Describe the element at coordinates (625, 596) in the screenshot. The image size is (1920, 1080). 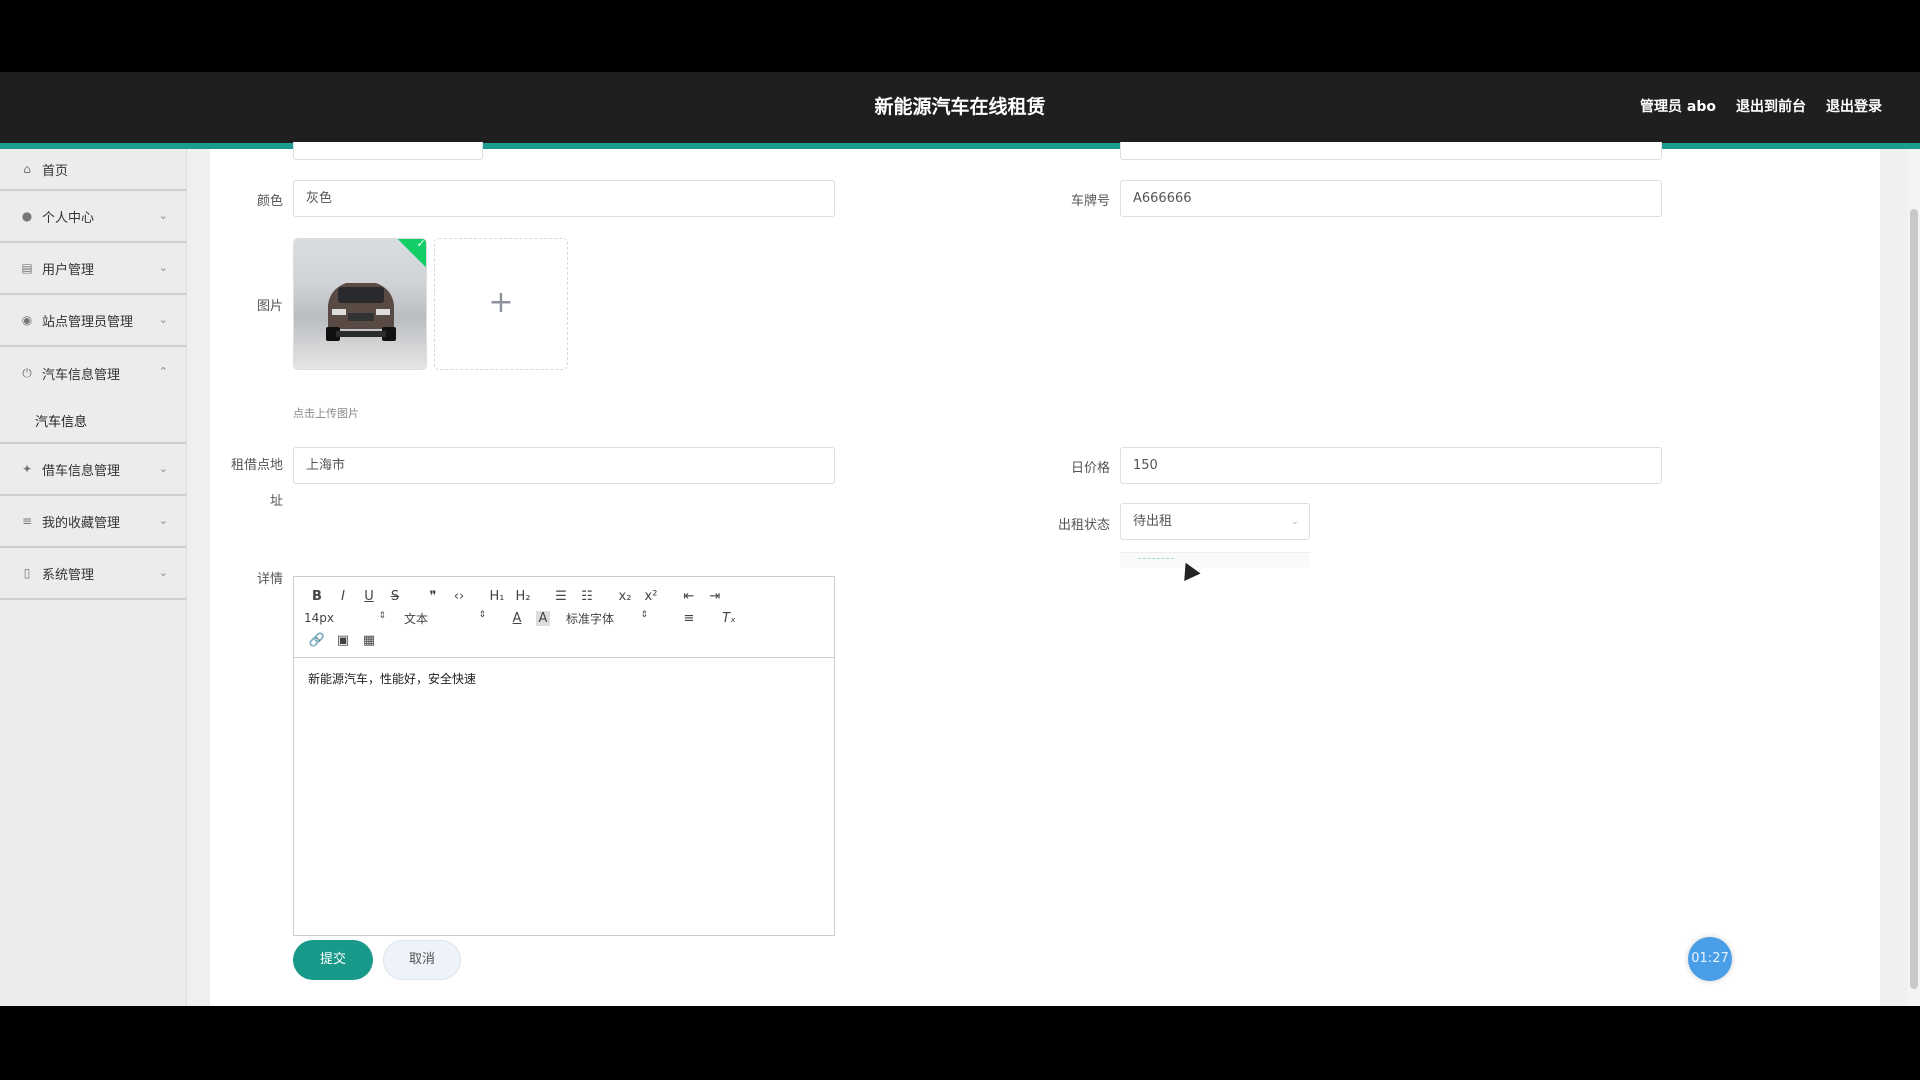
I see `subscript-icon: x₂` at that location.